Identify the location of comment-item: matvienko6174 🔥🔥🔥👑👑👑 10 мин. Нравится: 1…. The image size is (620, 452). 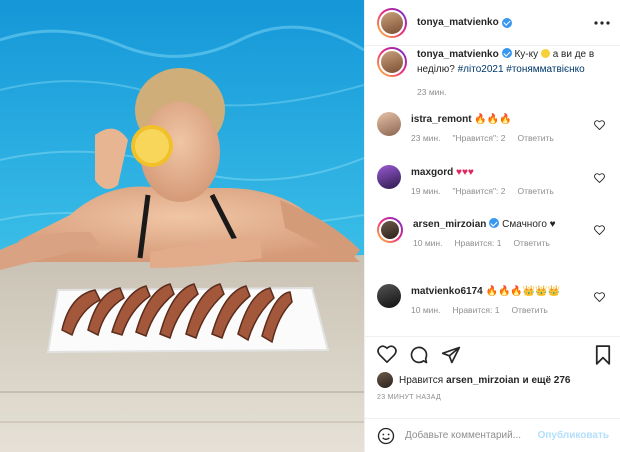
(494, 301).